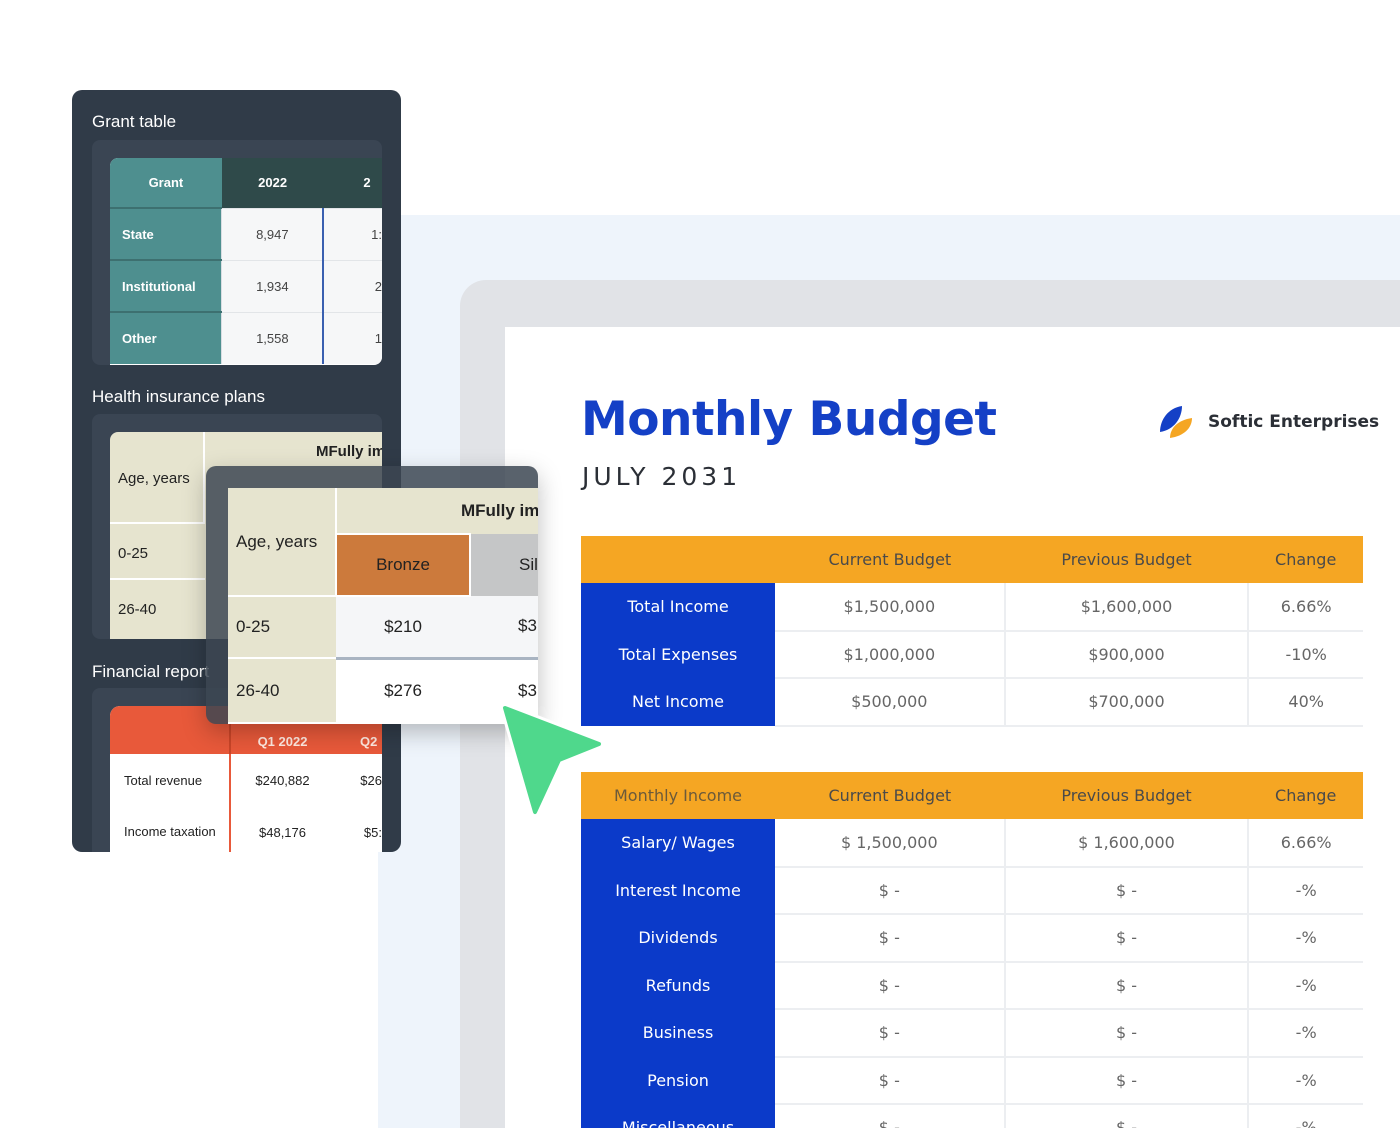 The image size is (1400, 1128). Describe the element at coordinates (1305, 654) in the screenshot. I see `table-cell: -10%` at that location.